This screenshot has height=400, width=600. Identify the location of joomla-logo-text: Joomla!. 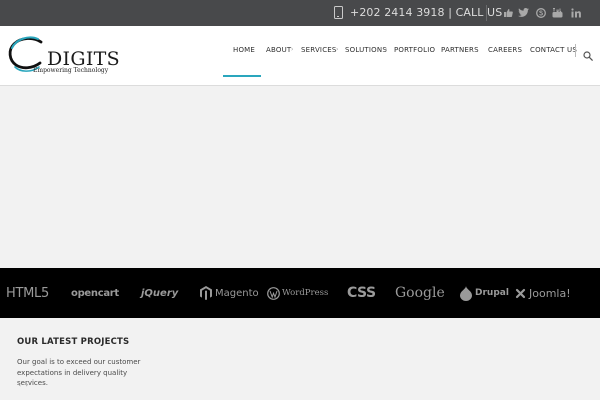
(550, 293).